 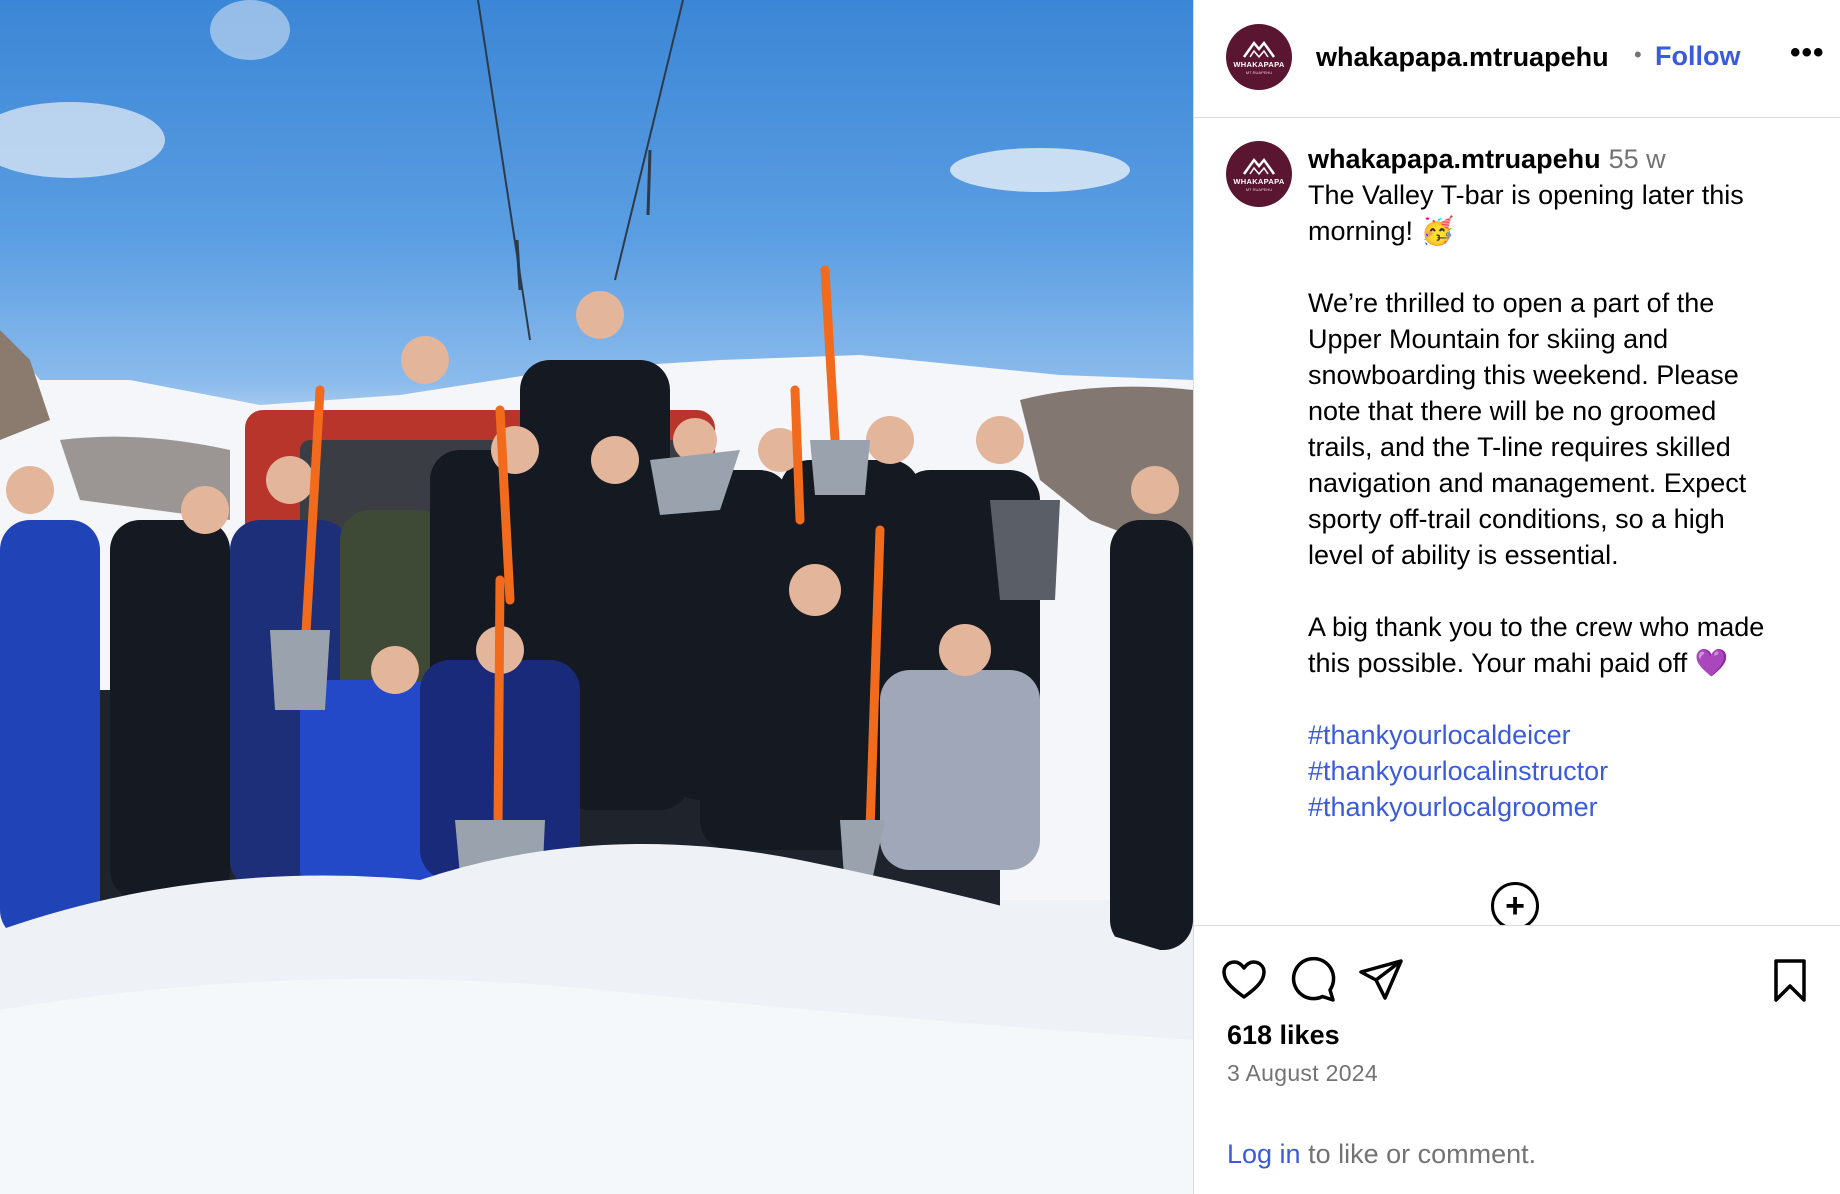 What do you see at coordinates (1462, 57) in the screenshot?
I see `header-username: whakapapa.mtruapehu` at bounding box center [1462, 57].